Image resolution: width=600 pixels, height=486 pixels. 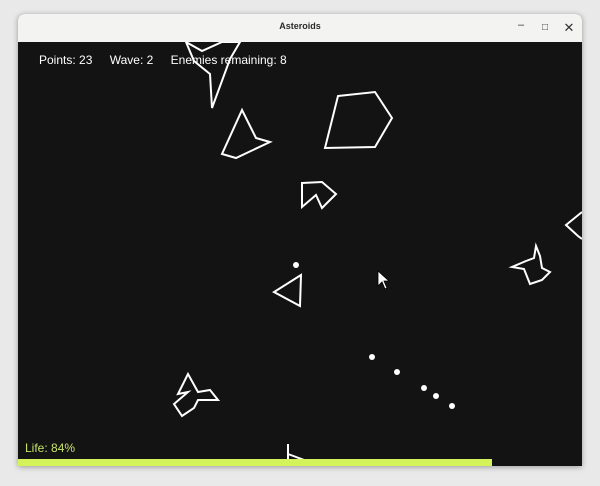 What do you see at coordinates (384, 280) in the screenshot?
I see `mouse-pointer-icon` at bounding box center [384, 280].